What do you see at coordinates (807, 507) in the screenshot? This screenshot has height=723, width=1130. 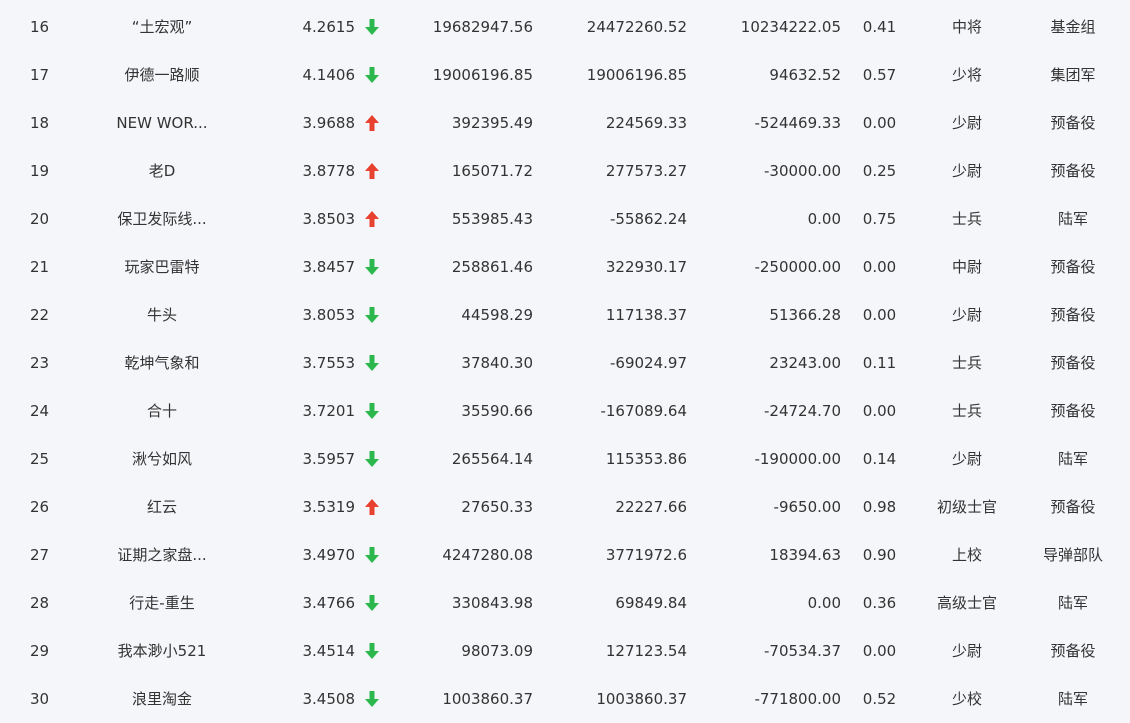 I see `value-3: -9650.00` at bounding box center [807, 507].